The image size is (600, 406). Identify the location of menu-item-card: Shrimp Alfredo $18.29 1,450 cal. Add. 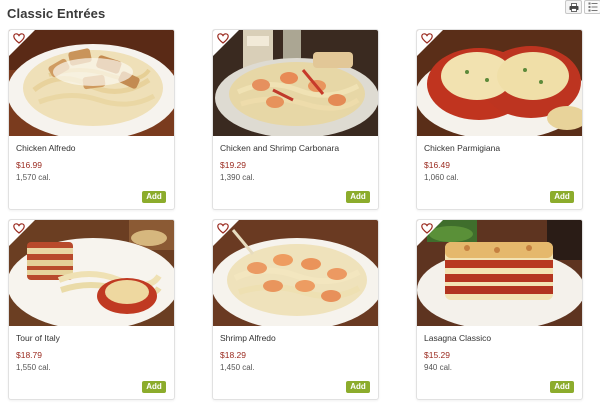
(295, 309).